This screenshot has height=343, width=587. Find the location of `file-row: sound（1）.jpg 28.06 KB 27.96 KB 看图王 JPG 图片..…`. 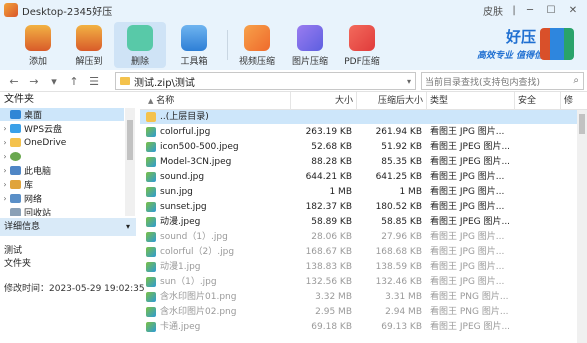

file-row: sound（1）.jpg 28.06 KB 27.96 KB 看图王 JPG 图片..… is located at coordinates (358, 237).